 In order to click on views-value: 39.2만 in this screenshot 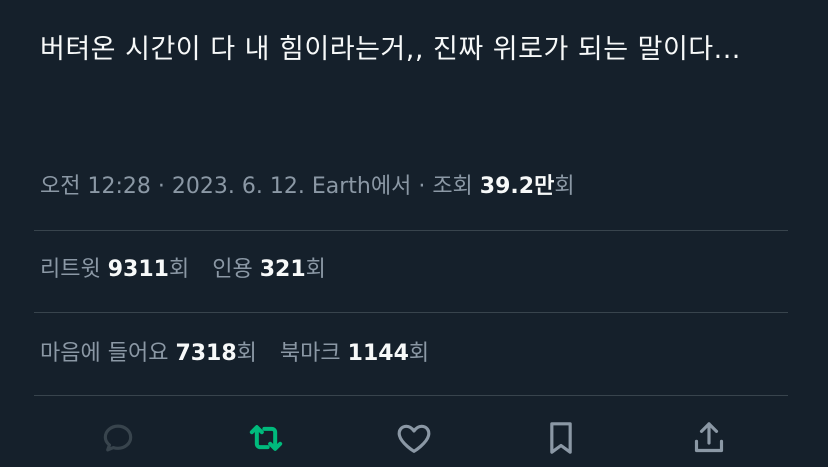, I will do `click(517, 186)`.